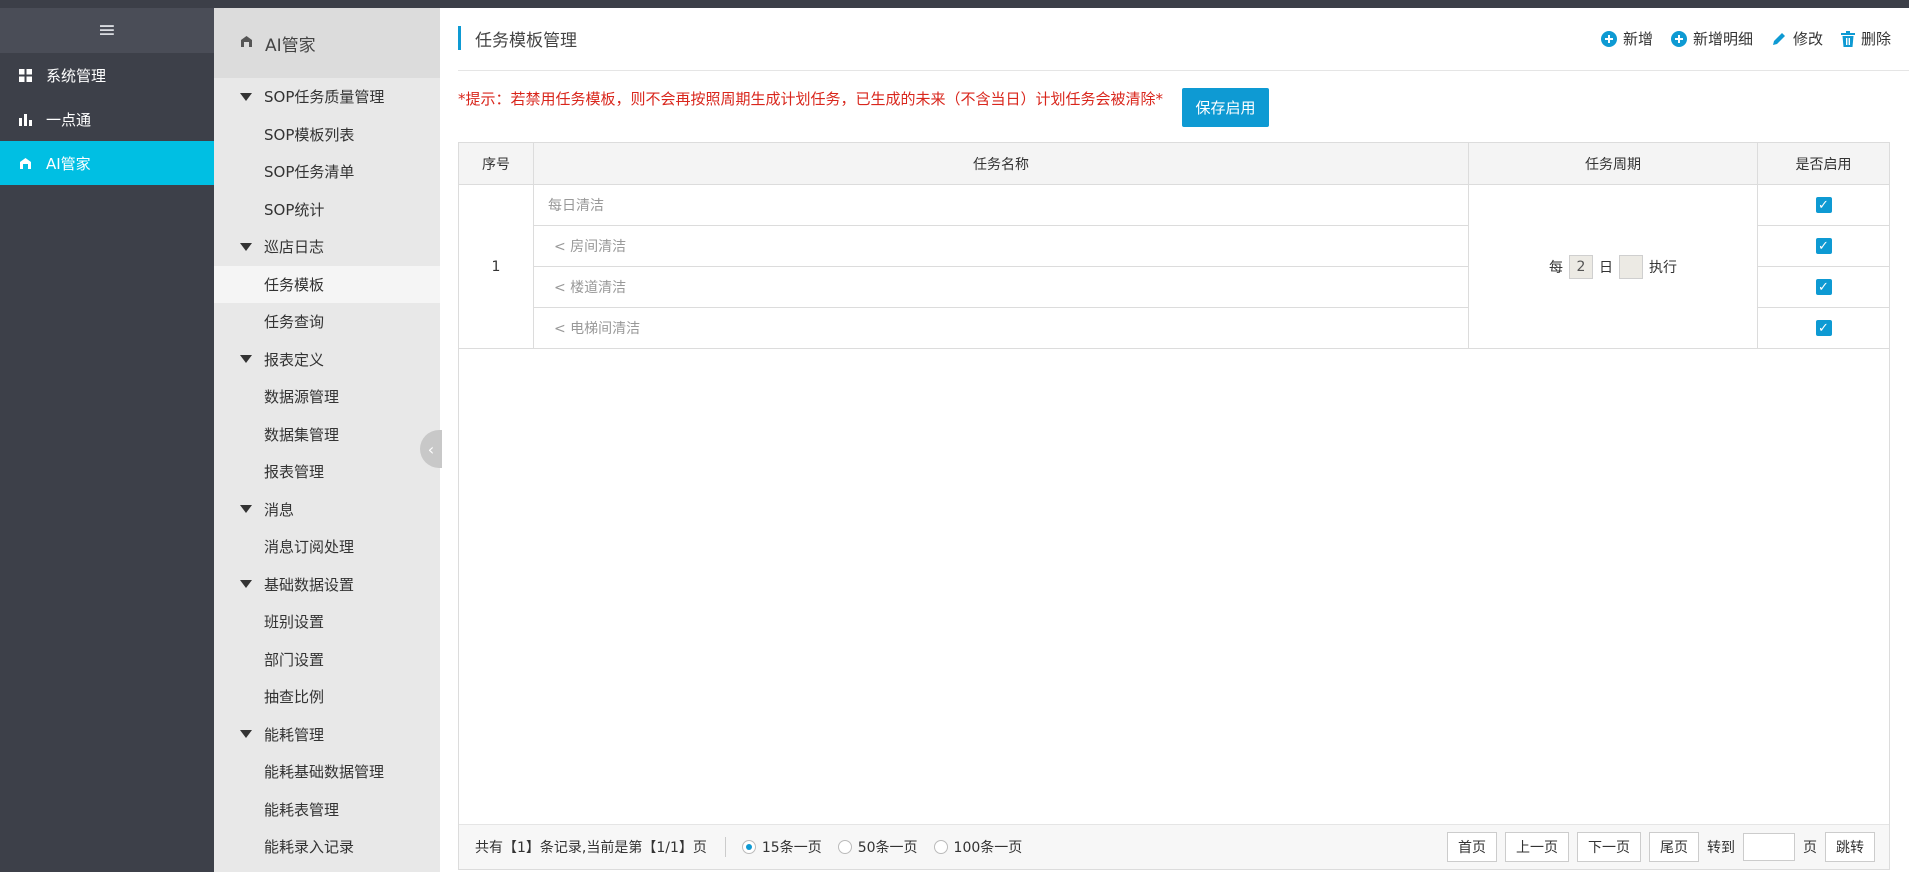 This screenshot has width=1909, height=872. What do you see at coordinates (327, 172) in the screenshot?
I see `menu-item-sop-task-list: SOP任务清单` at bounding box center [327, 172].